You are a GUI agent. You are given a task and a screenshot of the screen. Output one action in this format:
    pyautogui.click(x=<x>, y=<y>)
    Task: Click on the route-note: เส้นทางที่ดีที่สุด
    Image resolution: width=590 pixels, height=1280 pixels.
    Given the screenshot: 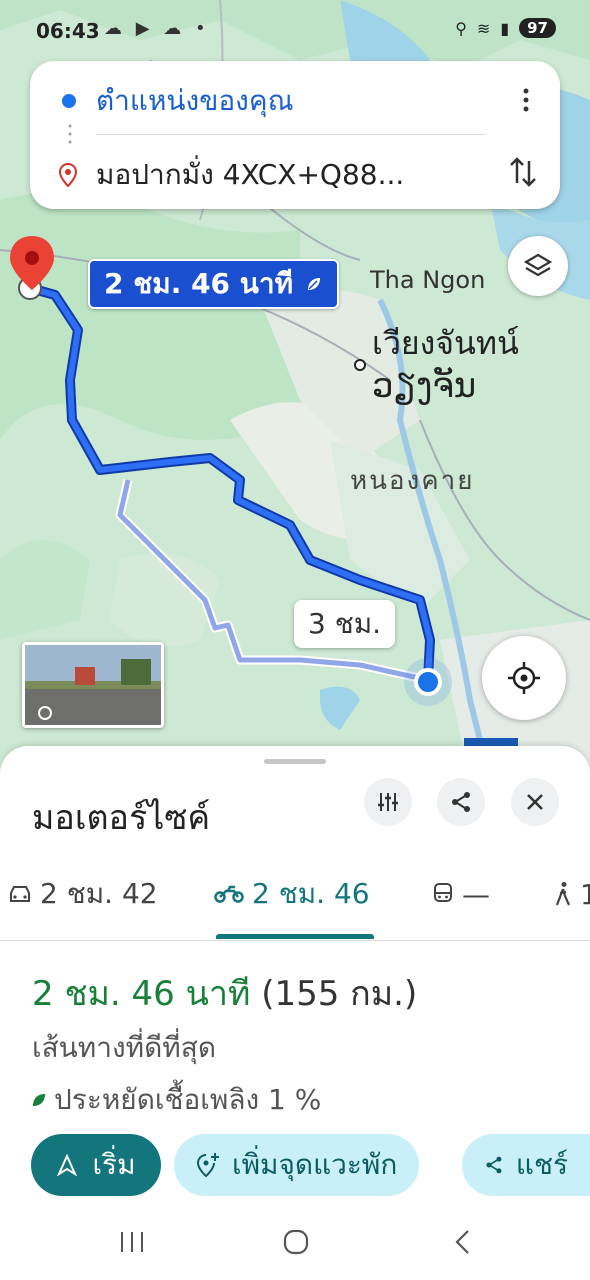 What is the action you would take?
    pyautogui.click(x=124, y=1047)
    